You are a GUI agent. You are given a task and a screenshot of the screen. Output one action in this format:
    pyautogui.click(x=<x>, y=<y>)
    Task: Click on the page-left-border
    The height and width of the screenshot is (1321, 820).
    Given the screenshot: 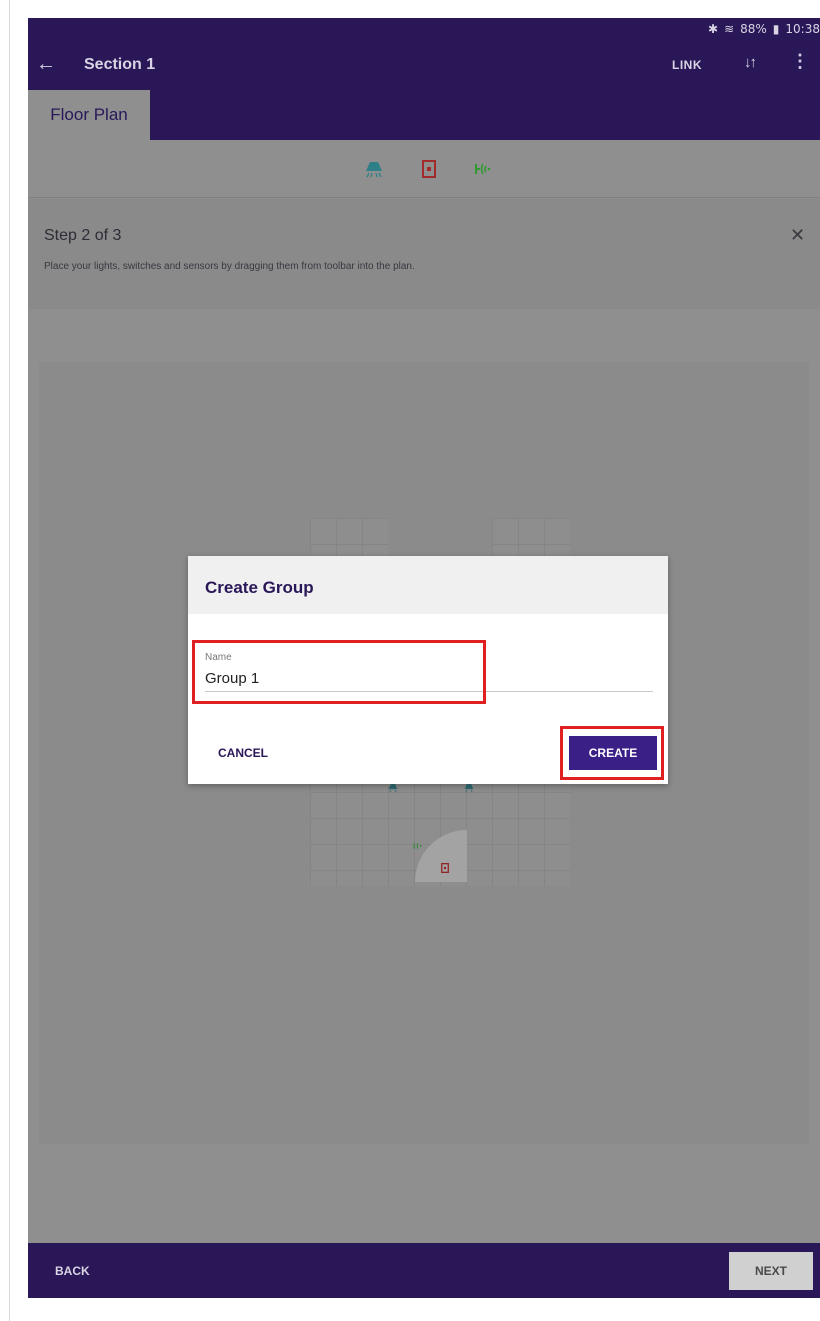 What is the action you would take?
    pyautogui.click(x=9, y=660)
    